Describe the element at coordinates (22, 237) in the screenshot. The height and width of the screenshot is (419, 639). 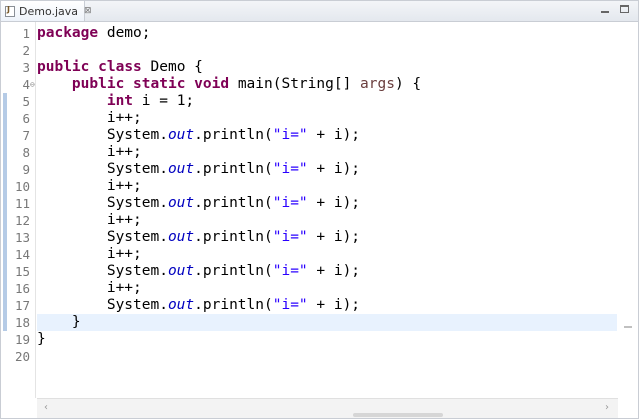
I see `line-number: 13` at that location.